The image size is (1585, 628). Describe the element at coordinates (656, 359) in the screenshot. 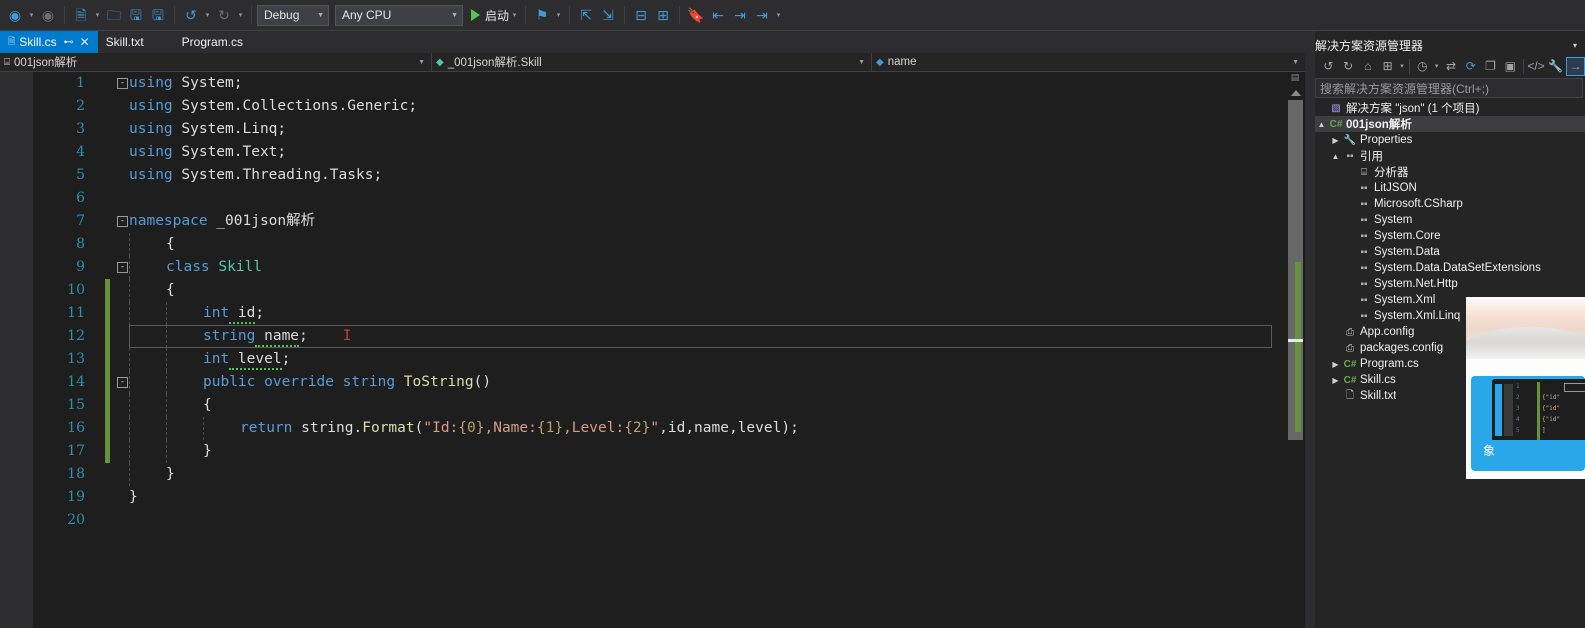

I see `code-line: 13 int level;` at that location.